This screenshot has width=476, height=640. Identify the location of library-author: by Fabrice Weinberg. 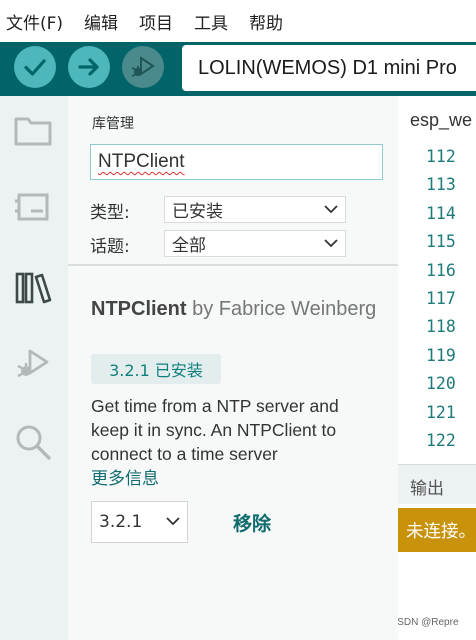
(284, 309).